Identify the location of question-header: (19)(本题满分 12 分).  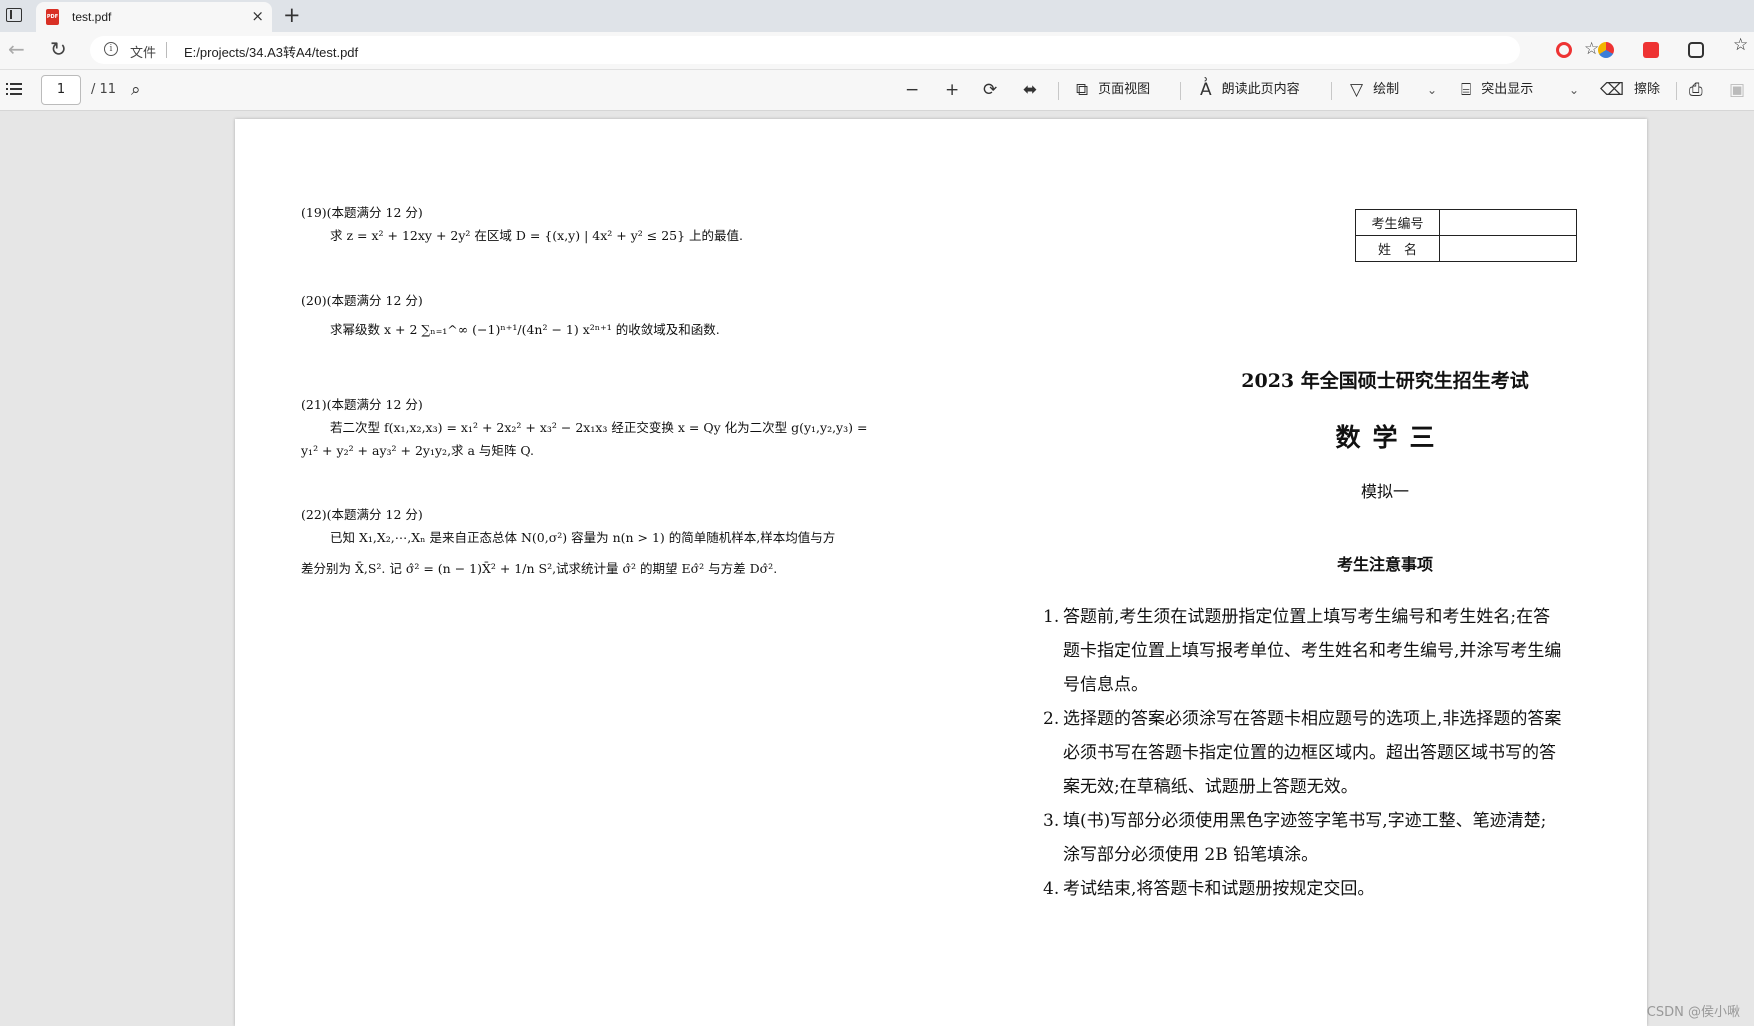
(362, 212).